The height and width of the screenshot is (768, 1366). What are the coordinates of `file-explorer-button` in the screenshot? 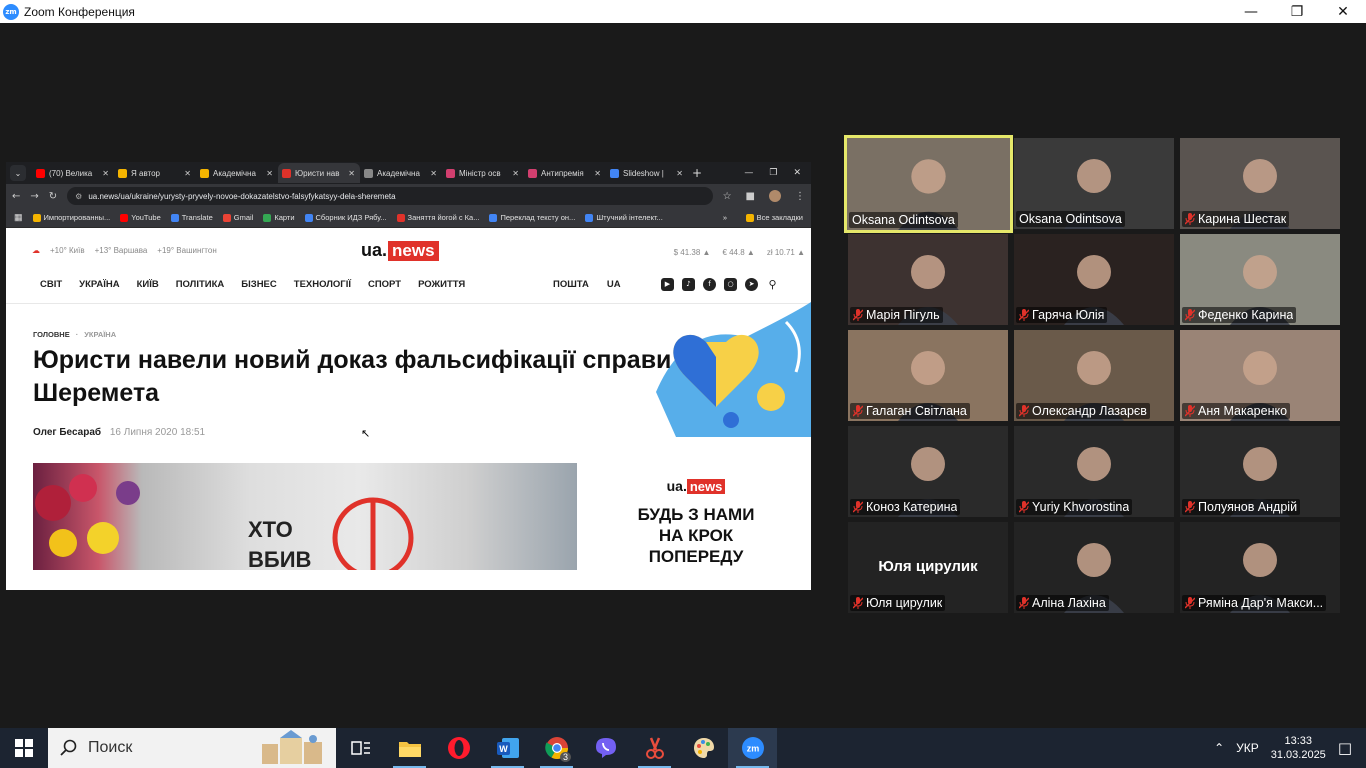 It's located at (409, 748).